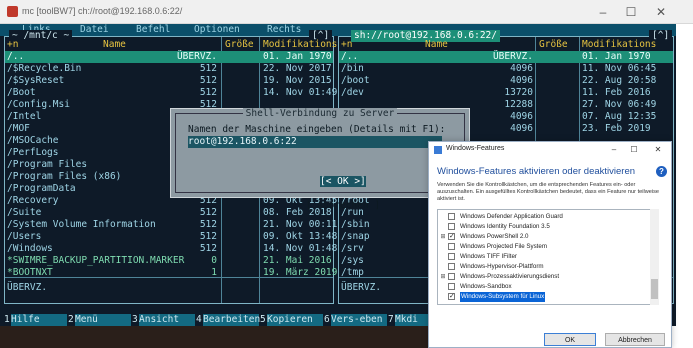  Describe the element at coordinates (548, 247) in the screenshot. I see `feature-item: Windows Projected File System` at that location.